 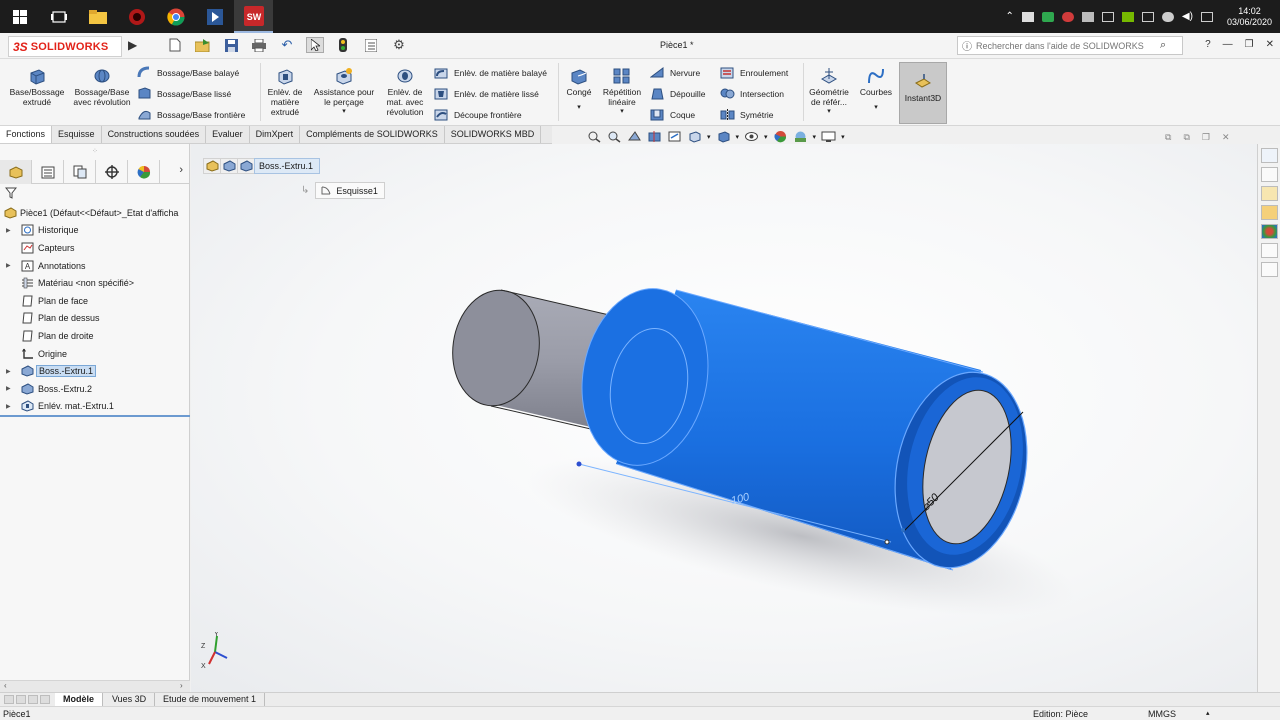 I want to click on tab-dimxpert: DimXpert, so click(x=275, y=134).